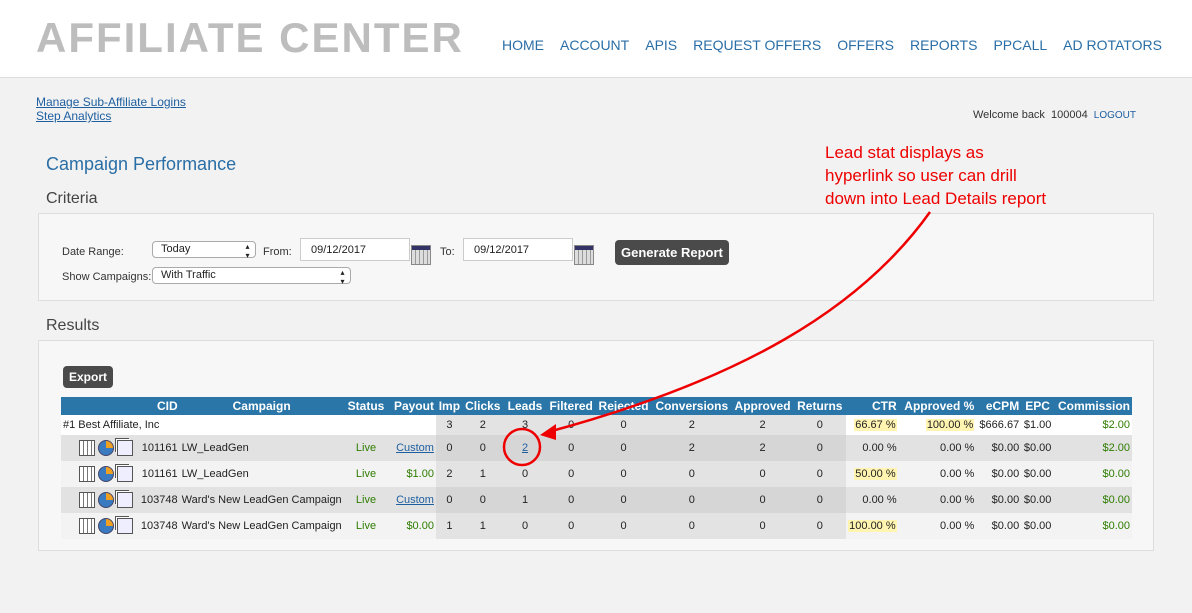 This screenshot has height=613, width=1192. I want to click on imp-cell: 3, so click(449, 425).